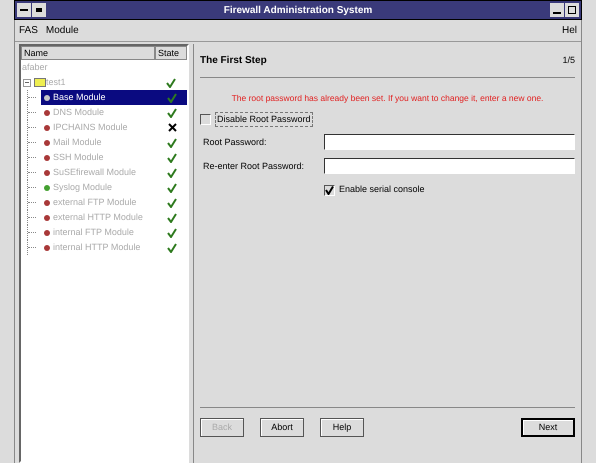  What do you see at coordinates (95, 172) in the screenshot?
I see `module-label: SuSEfirewall Module` at bounding box center [95, 172].